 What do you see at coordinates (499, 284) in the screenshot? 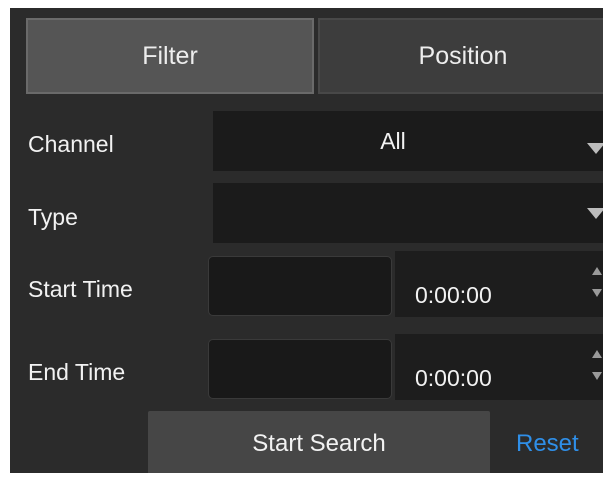
I see `start-time-input: 0:00:00` at bounding box center [499, 284].